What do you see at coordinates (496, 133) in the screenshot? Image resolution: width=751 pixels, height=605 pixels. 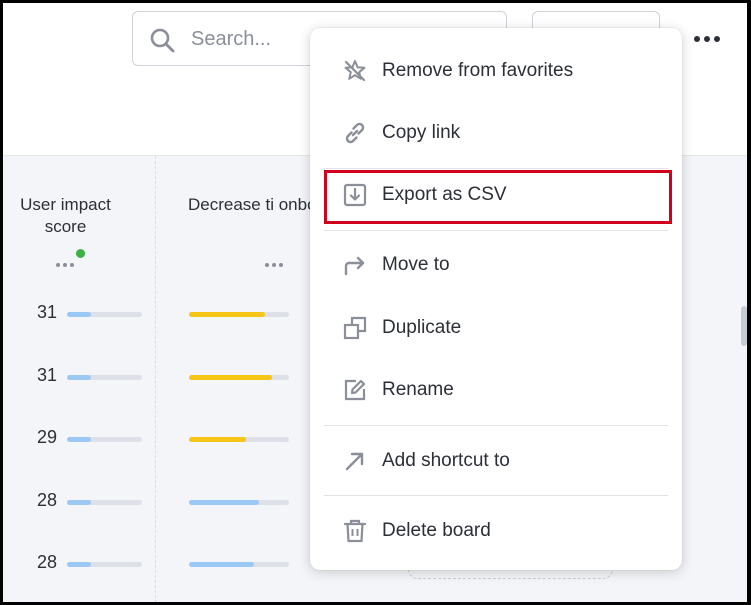 I see `menu-item-copy-link: Copy link` at bounding box center [496, 133].